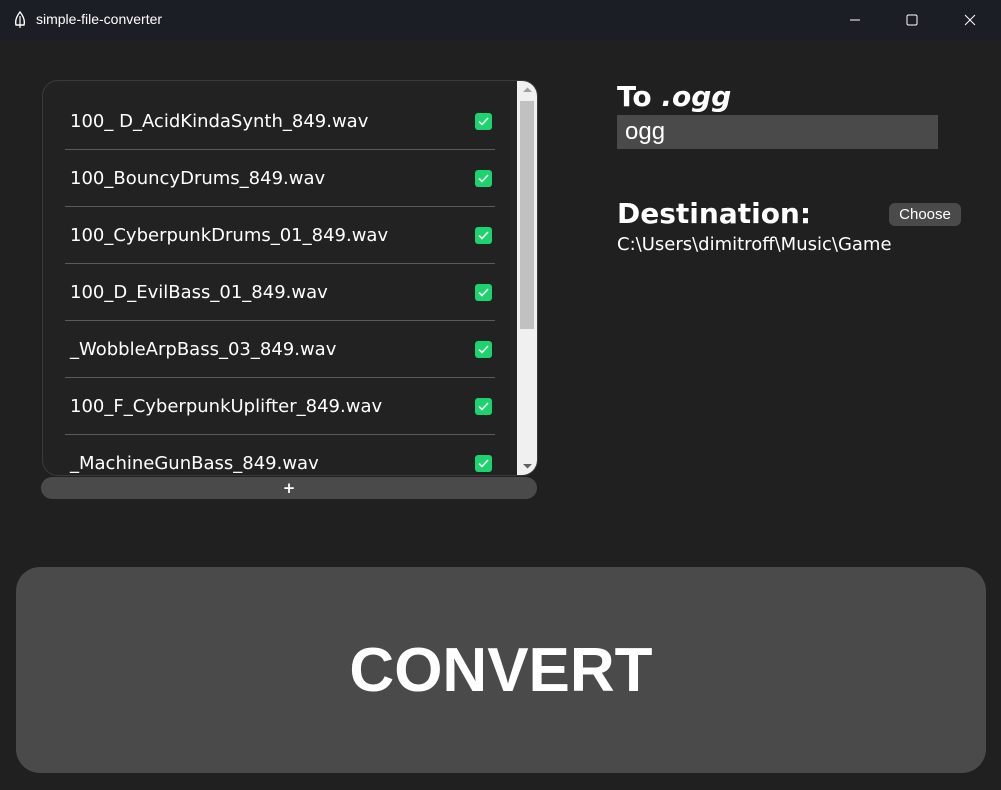 Image resolution: width=1001 pixels, height=790 pixels. I want to click on file-name: 100_ D_AcidKindaSynth_849.wav, so click(219, 121).